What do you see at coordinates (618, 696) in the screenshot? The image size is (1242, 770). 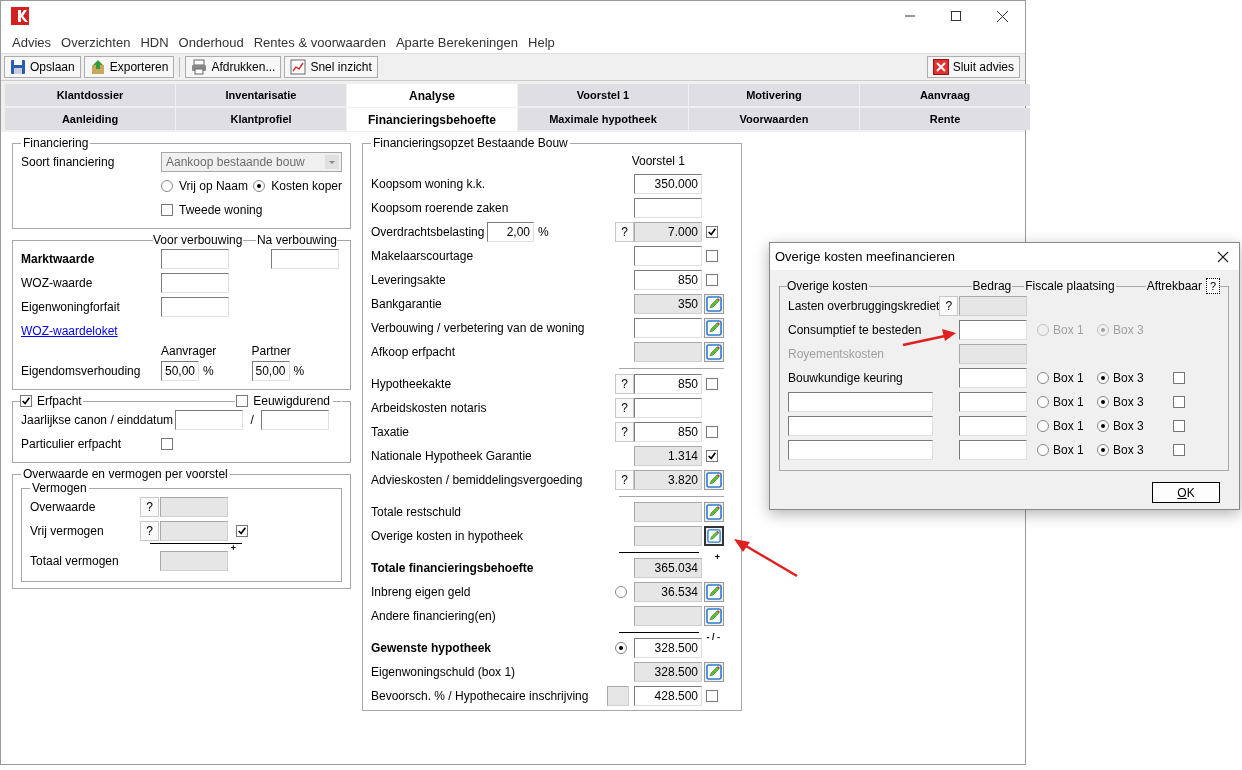 I see `percentage-field` at bounding box center [618, 696].